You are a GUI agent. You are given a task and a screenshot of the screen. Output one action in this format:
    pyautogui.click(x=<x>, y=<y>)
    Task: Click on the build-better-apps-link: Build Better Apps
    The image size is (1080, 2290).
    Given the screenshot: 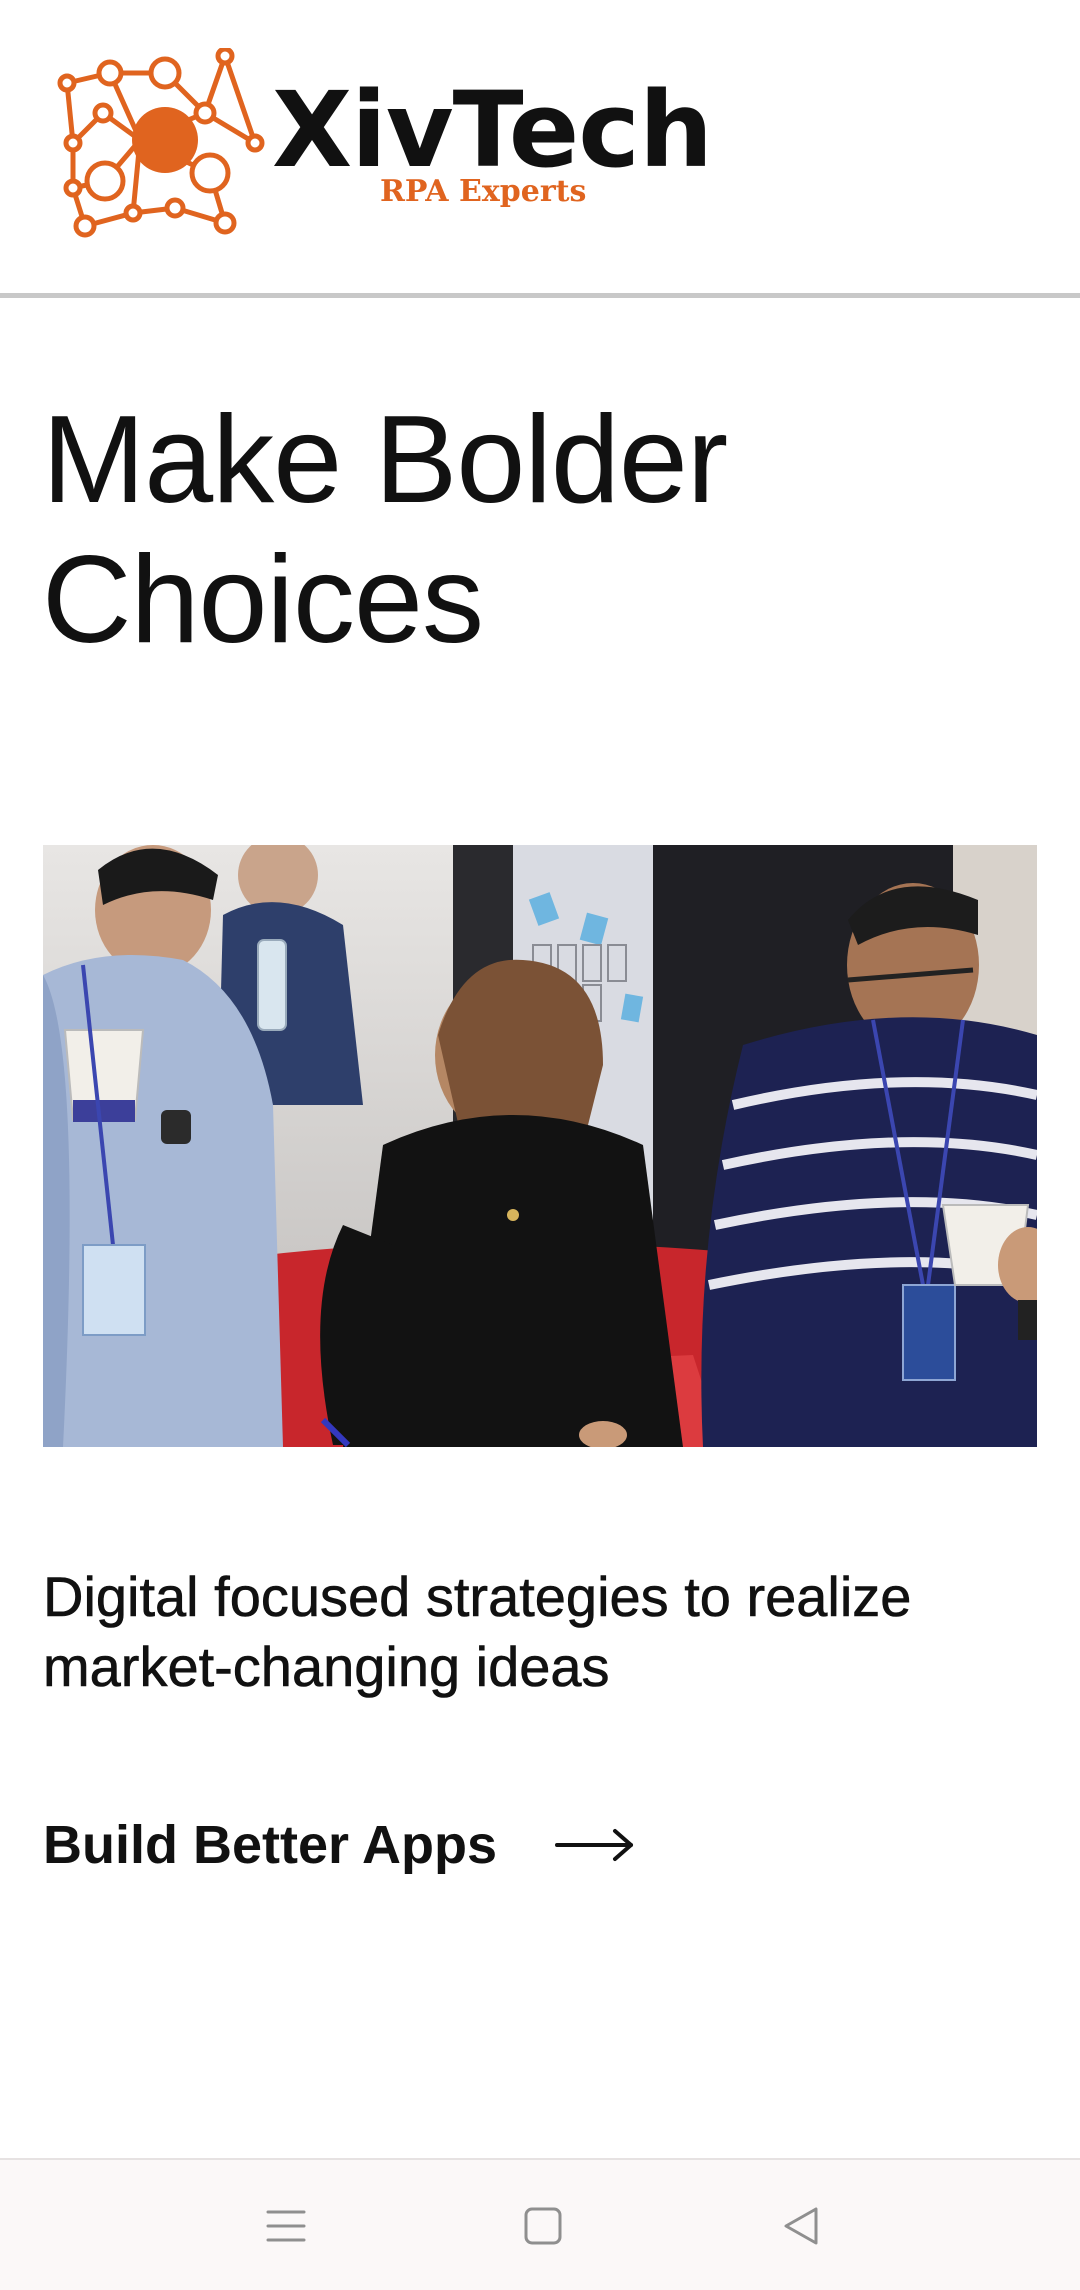 What is the action you would take?
    pyautogui.click(x=339, y=1845)
    